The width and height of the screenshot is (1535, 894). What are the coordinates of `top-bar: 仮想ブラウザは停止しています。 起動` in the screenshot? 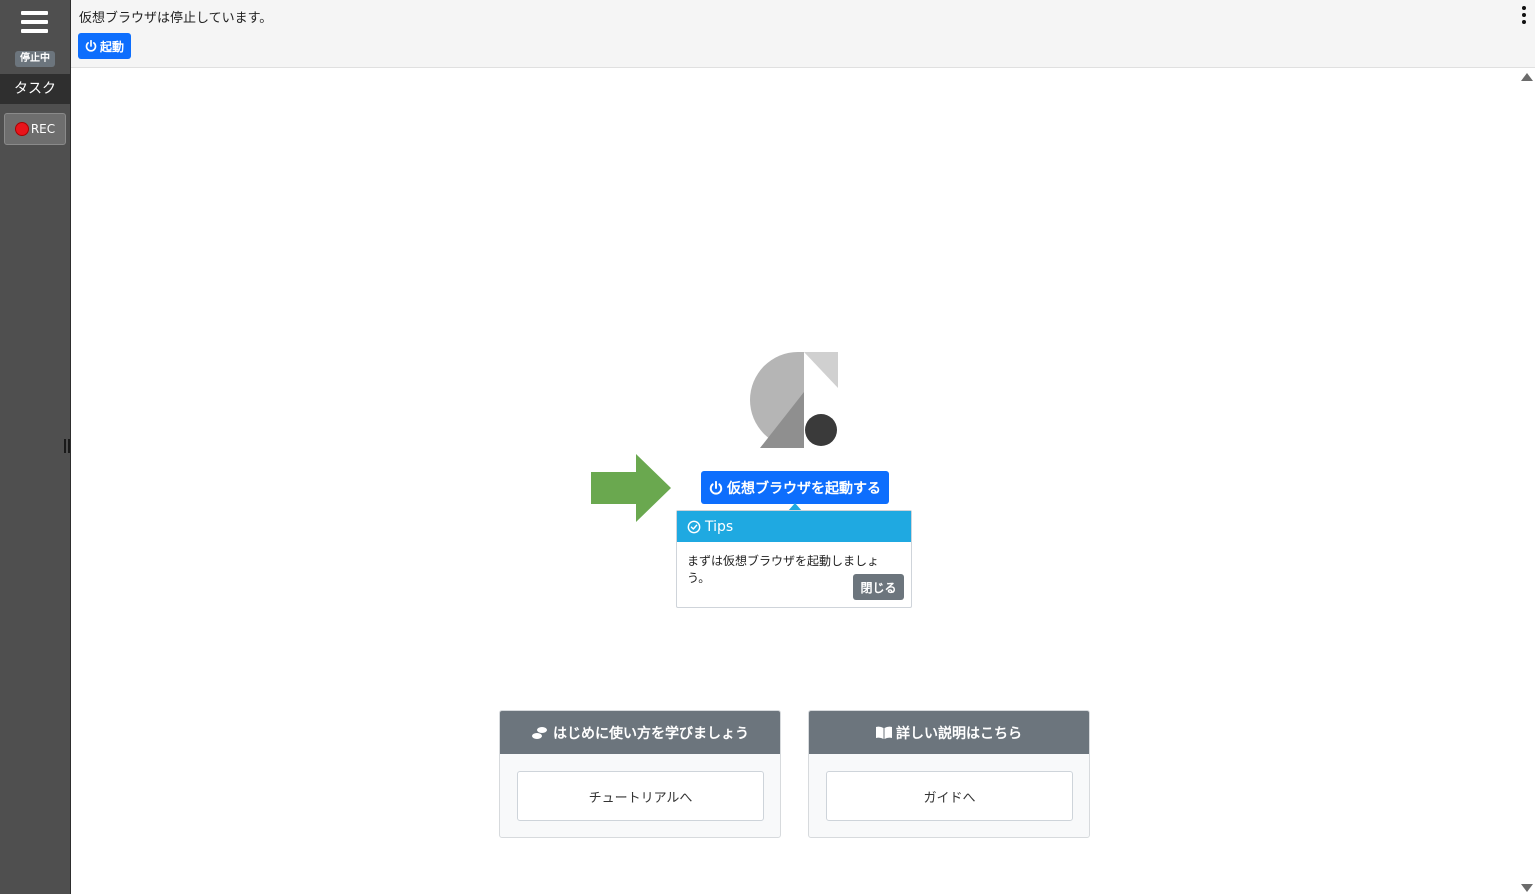 It's located at (803, 34).